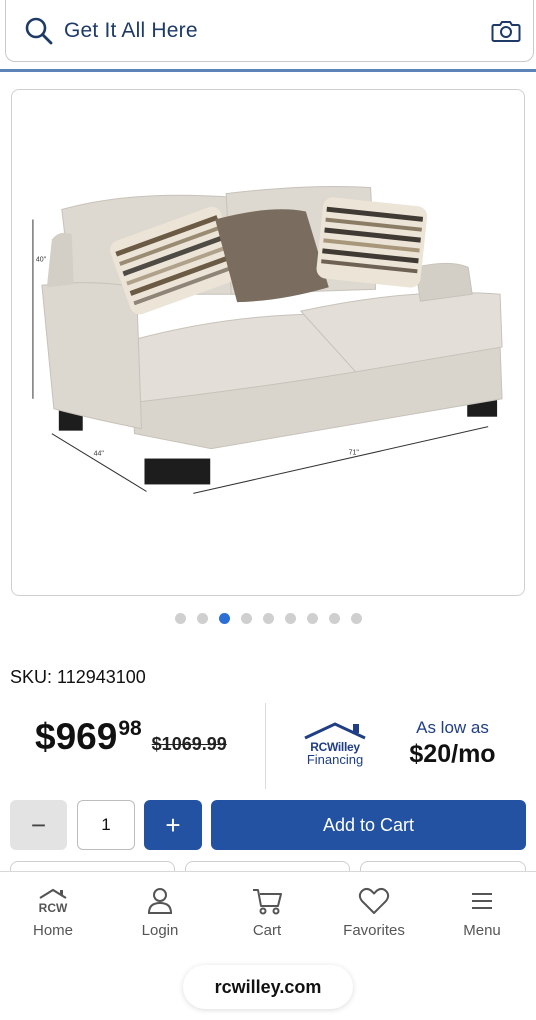 The image size is (536, 1020). I want to click on search-icon, so click(39, 30).